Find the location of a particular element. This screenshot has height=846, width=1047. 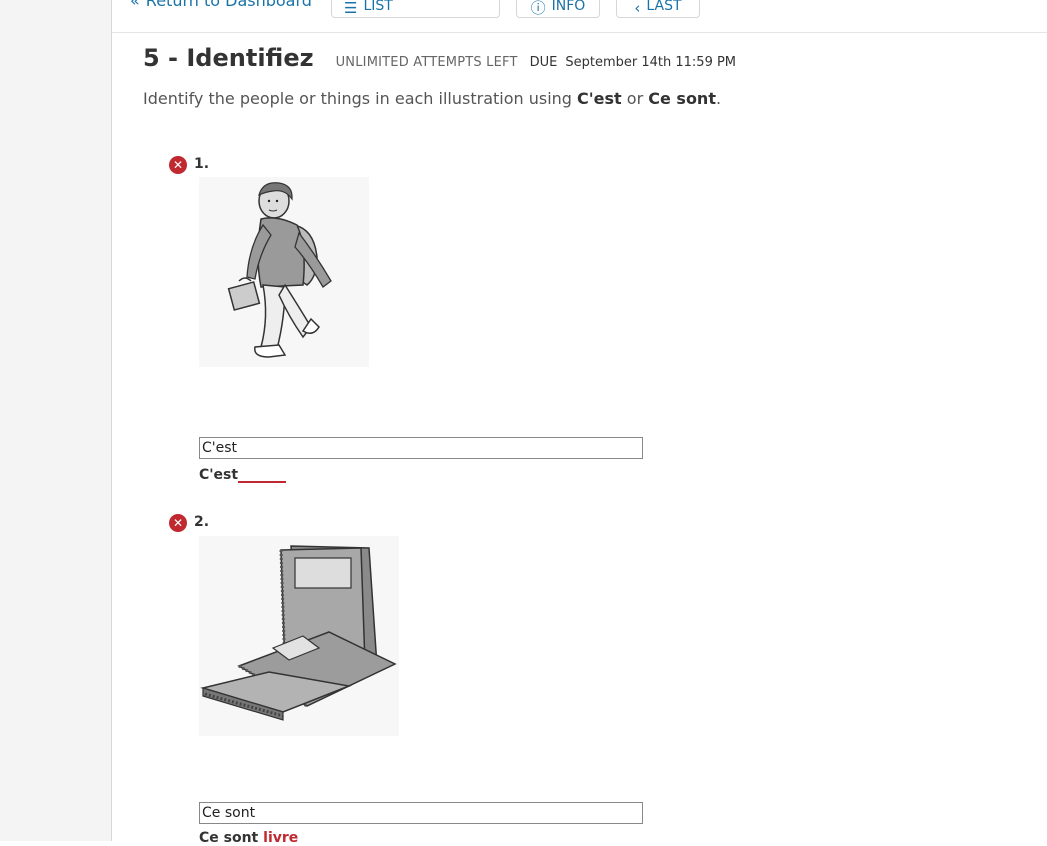

missing-word-blank is located at coordinates (262, 475).